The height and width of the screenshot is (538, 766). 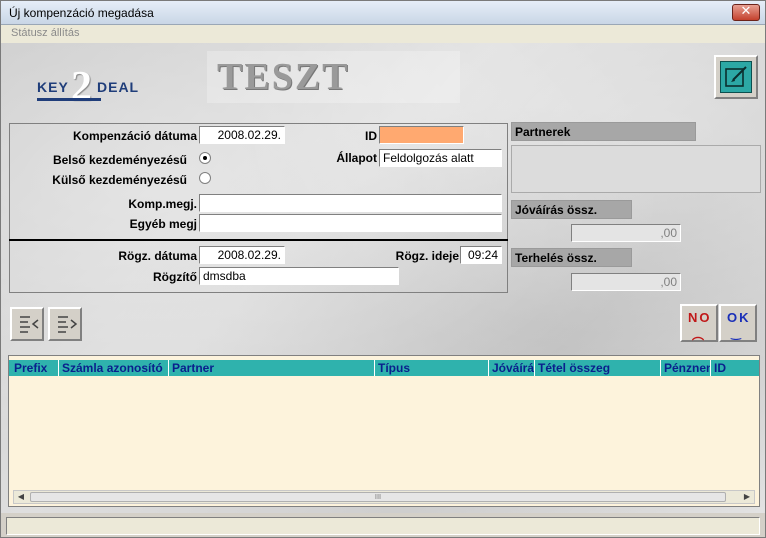 What do you see at coordinates (626, 282) in the screenshot?
I see `terheles-field: ,00` at bounding box center [626, 282].